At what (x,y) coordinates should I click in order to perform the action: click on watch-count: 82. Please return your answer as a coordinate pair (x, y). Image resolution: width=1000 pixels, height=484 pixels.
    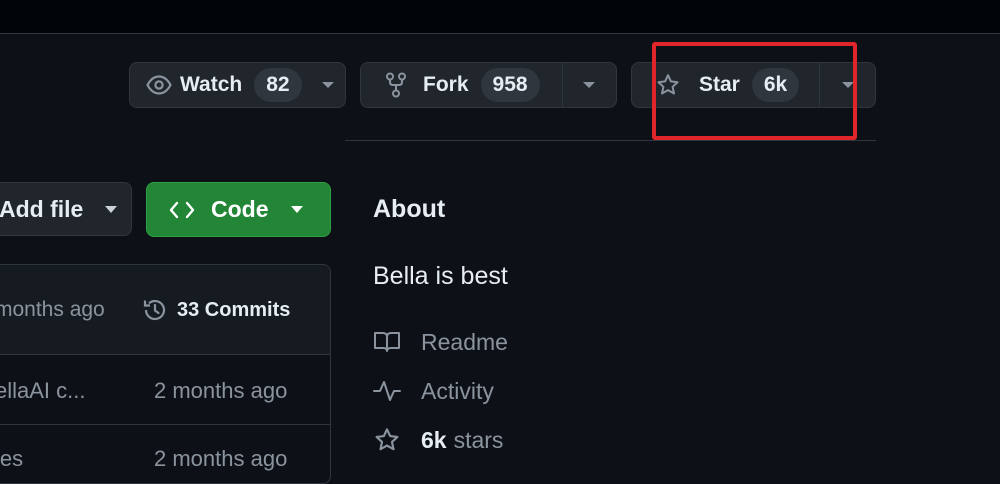
    Looking at the image, I should click on (278, 85).